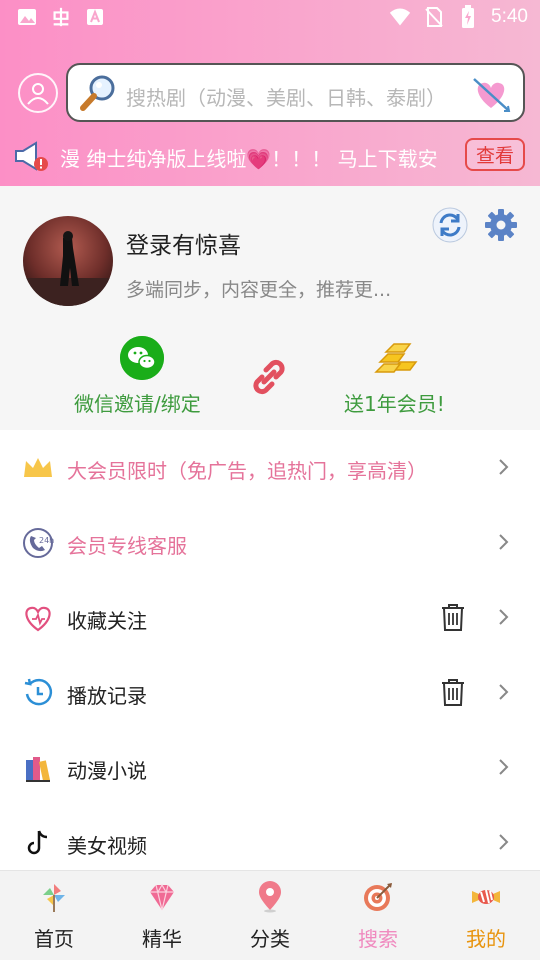  Describe the element at coordinates (162, 915) in the screenshot. I see `tab-featured: 精华` at that location.